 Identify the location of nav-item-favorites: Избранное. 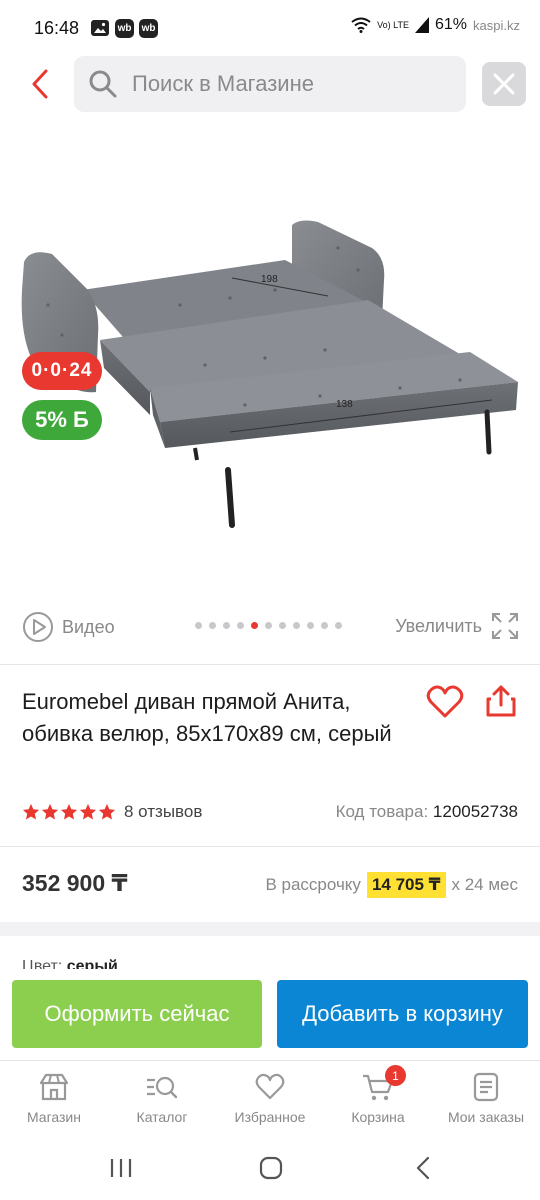
(270, 1100).